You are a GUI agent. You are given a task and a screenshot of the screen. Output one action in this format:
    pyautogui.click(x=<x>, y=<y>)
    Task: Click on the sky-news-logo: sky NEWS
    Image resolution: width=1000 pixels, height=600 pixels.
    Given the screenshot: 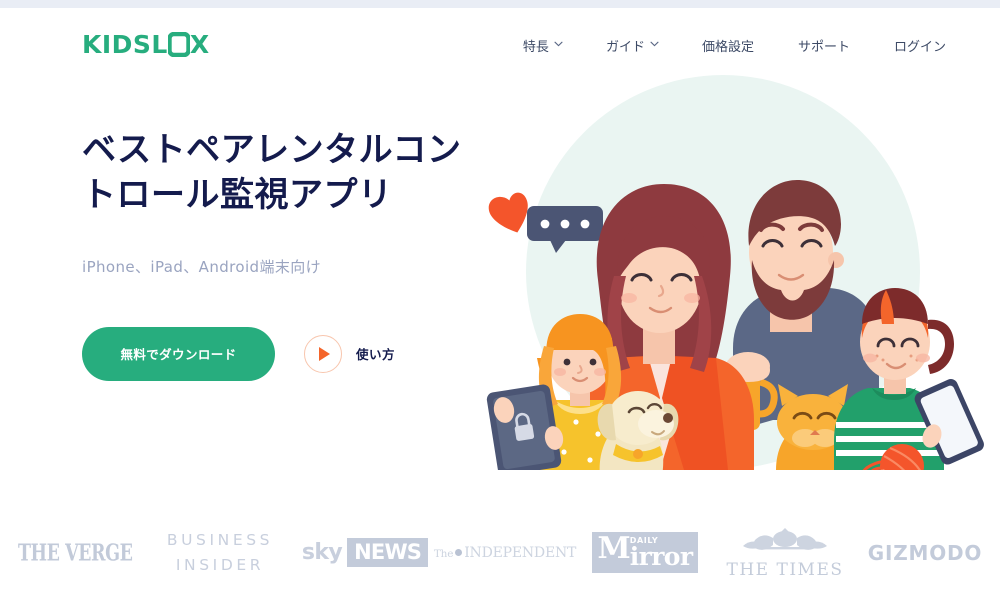 What is the action you would take?
    pyautogui.click(x=365, y=553)
    